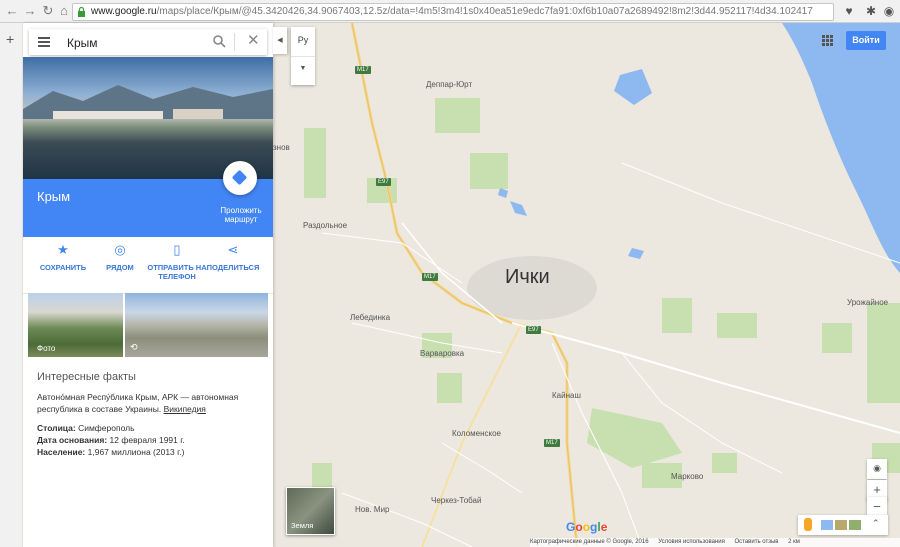  Describe the element at coordinates (687, 476) in the screenshot. I see `place-label: Марково` at that location.